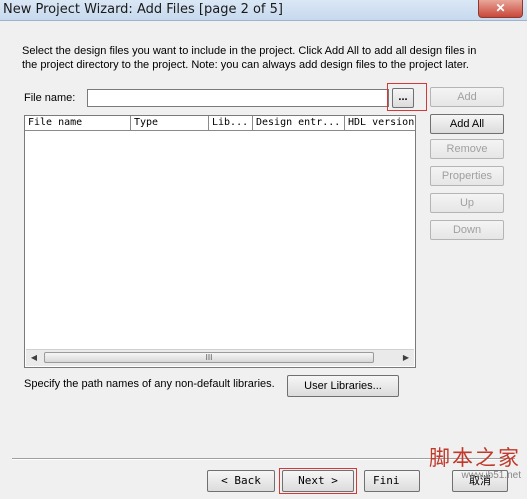 This screenshot has width=527, height=499. I want to click on column-header-file-name: File name, so click(78, 123).